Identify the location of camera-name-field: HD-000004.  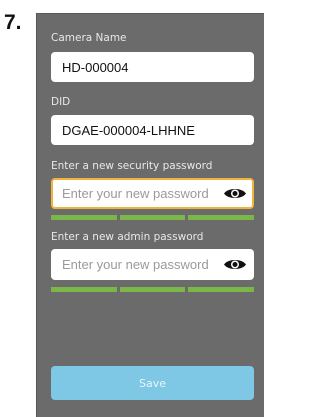
(152, 67).